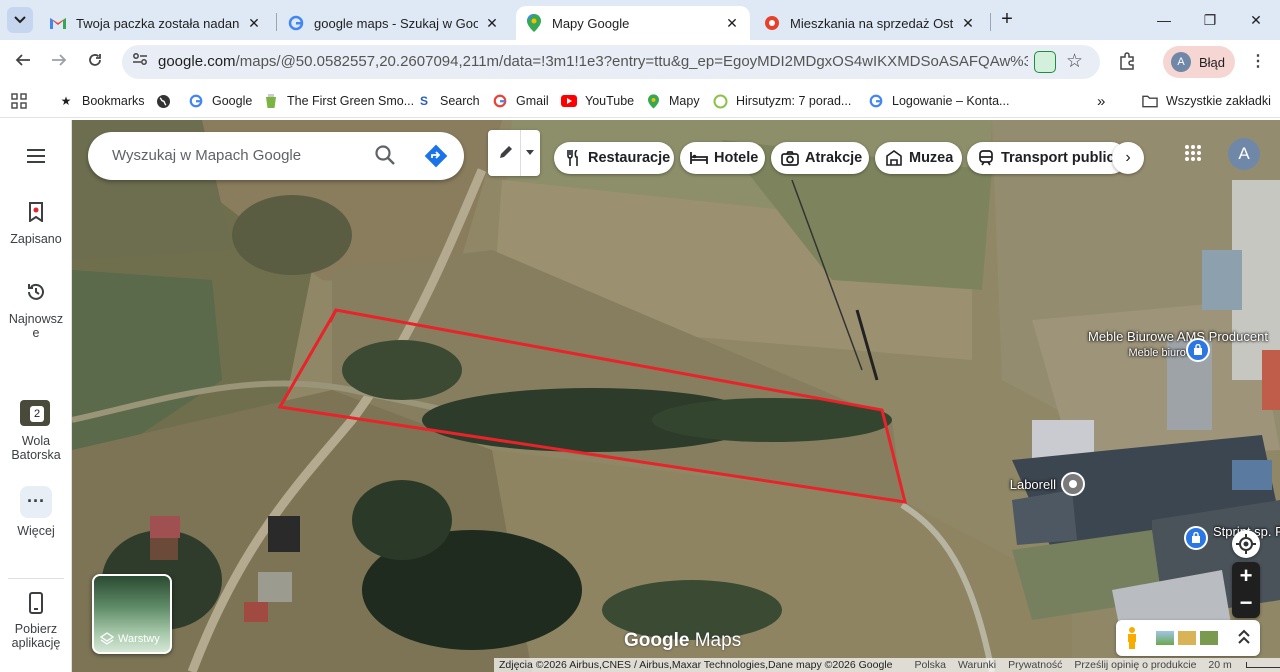 Image resolution: width=1280 pixels, height=672 pixels. I want to click on profile-button: A Błąd, so click(1199, 62).